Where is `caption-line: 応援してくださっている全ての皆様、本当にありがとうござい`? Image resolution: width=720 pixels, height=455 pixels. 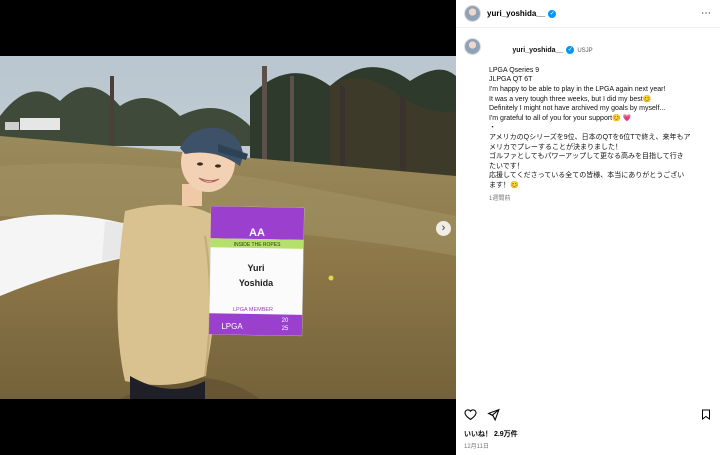
caption-line: 応援してくださっている全ての皆様、本当にありがとうござい is located at coordinates (587, 176).